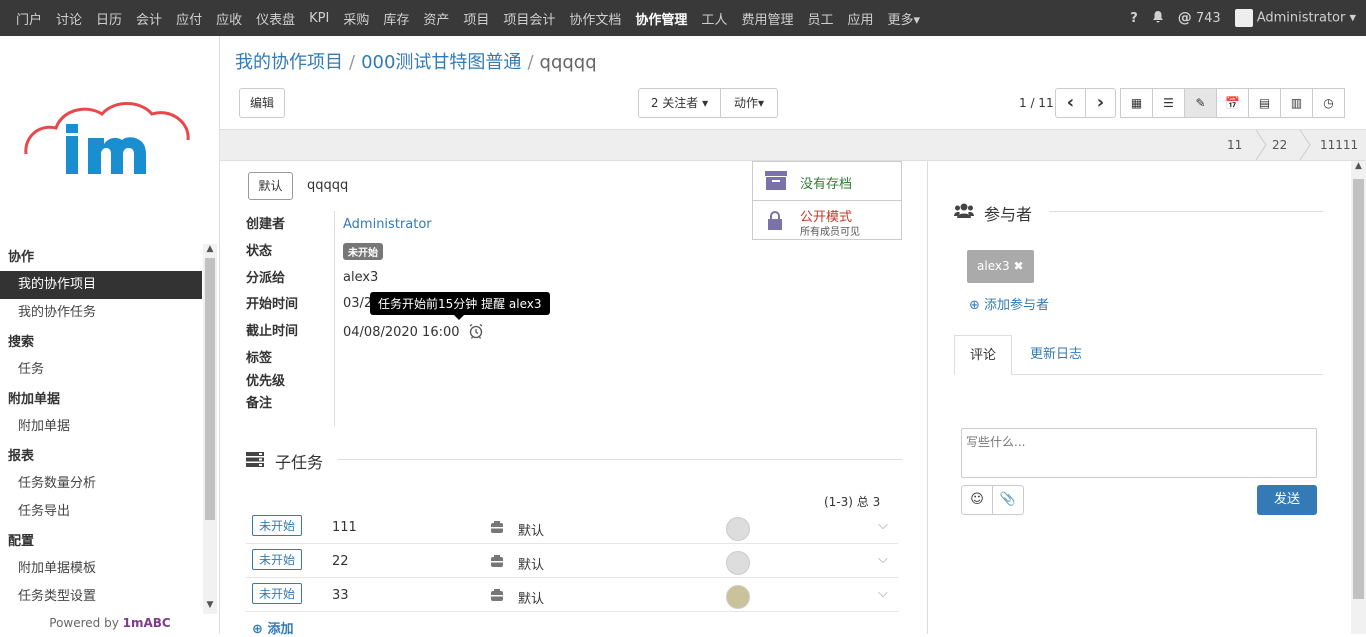 The width and height of the screenshot is (1366, 637). Describe the element at coordinates (1279, 145) in the screenshot. I see `stage-22: 22` at that location.